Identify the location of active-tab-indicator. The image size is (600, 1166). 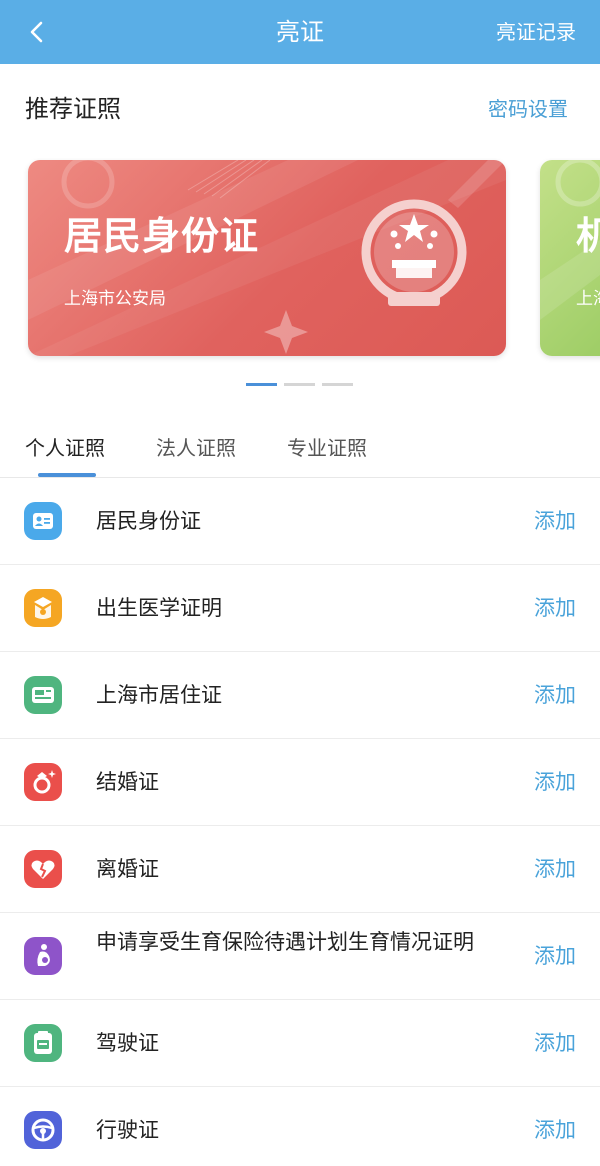
(67, 475).